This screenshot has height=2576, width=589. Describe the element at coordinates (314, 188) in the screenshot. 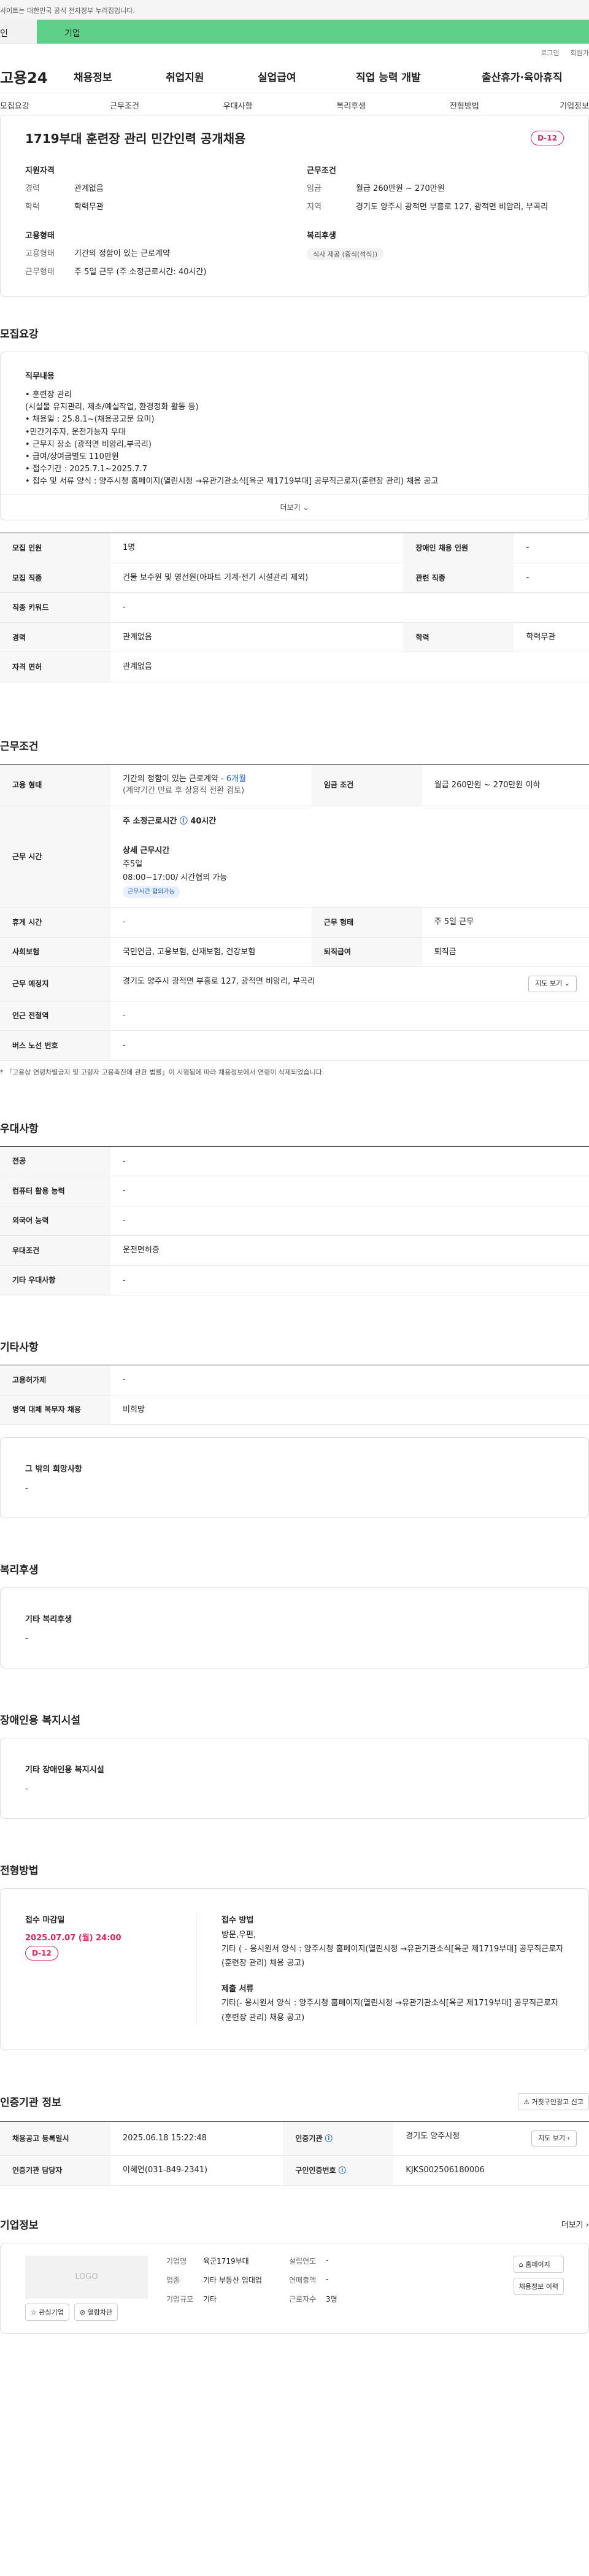

I see `cond-label: 임금` at that location.